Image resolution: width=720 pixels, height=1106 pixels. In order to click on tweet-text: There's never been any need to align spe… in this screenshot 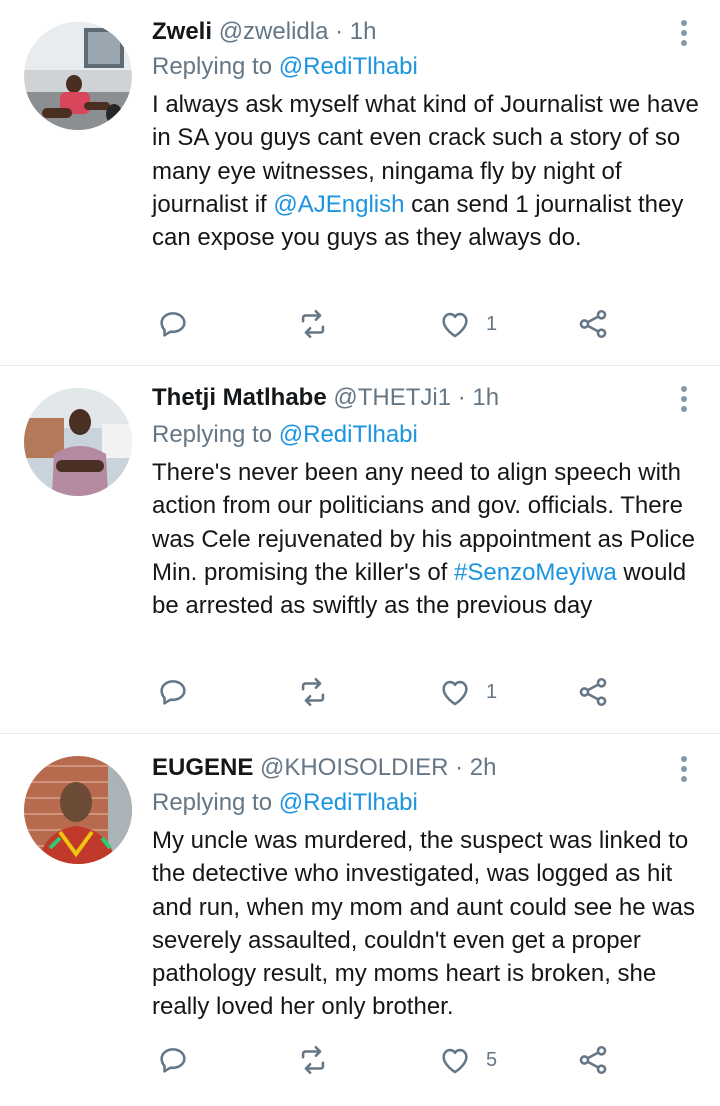, I will do `click(428, 539)`.